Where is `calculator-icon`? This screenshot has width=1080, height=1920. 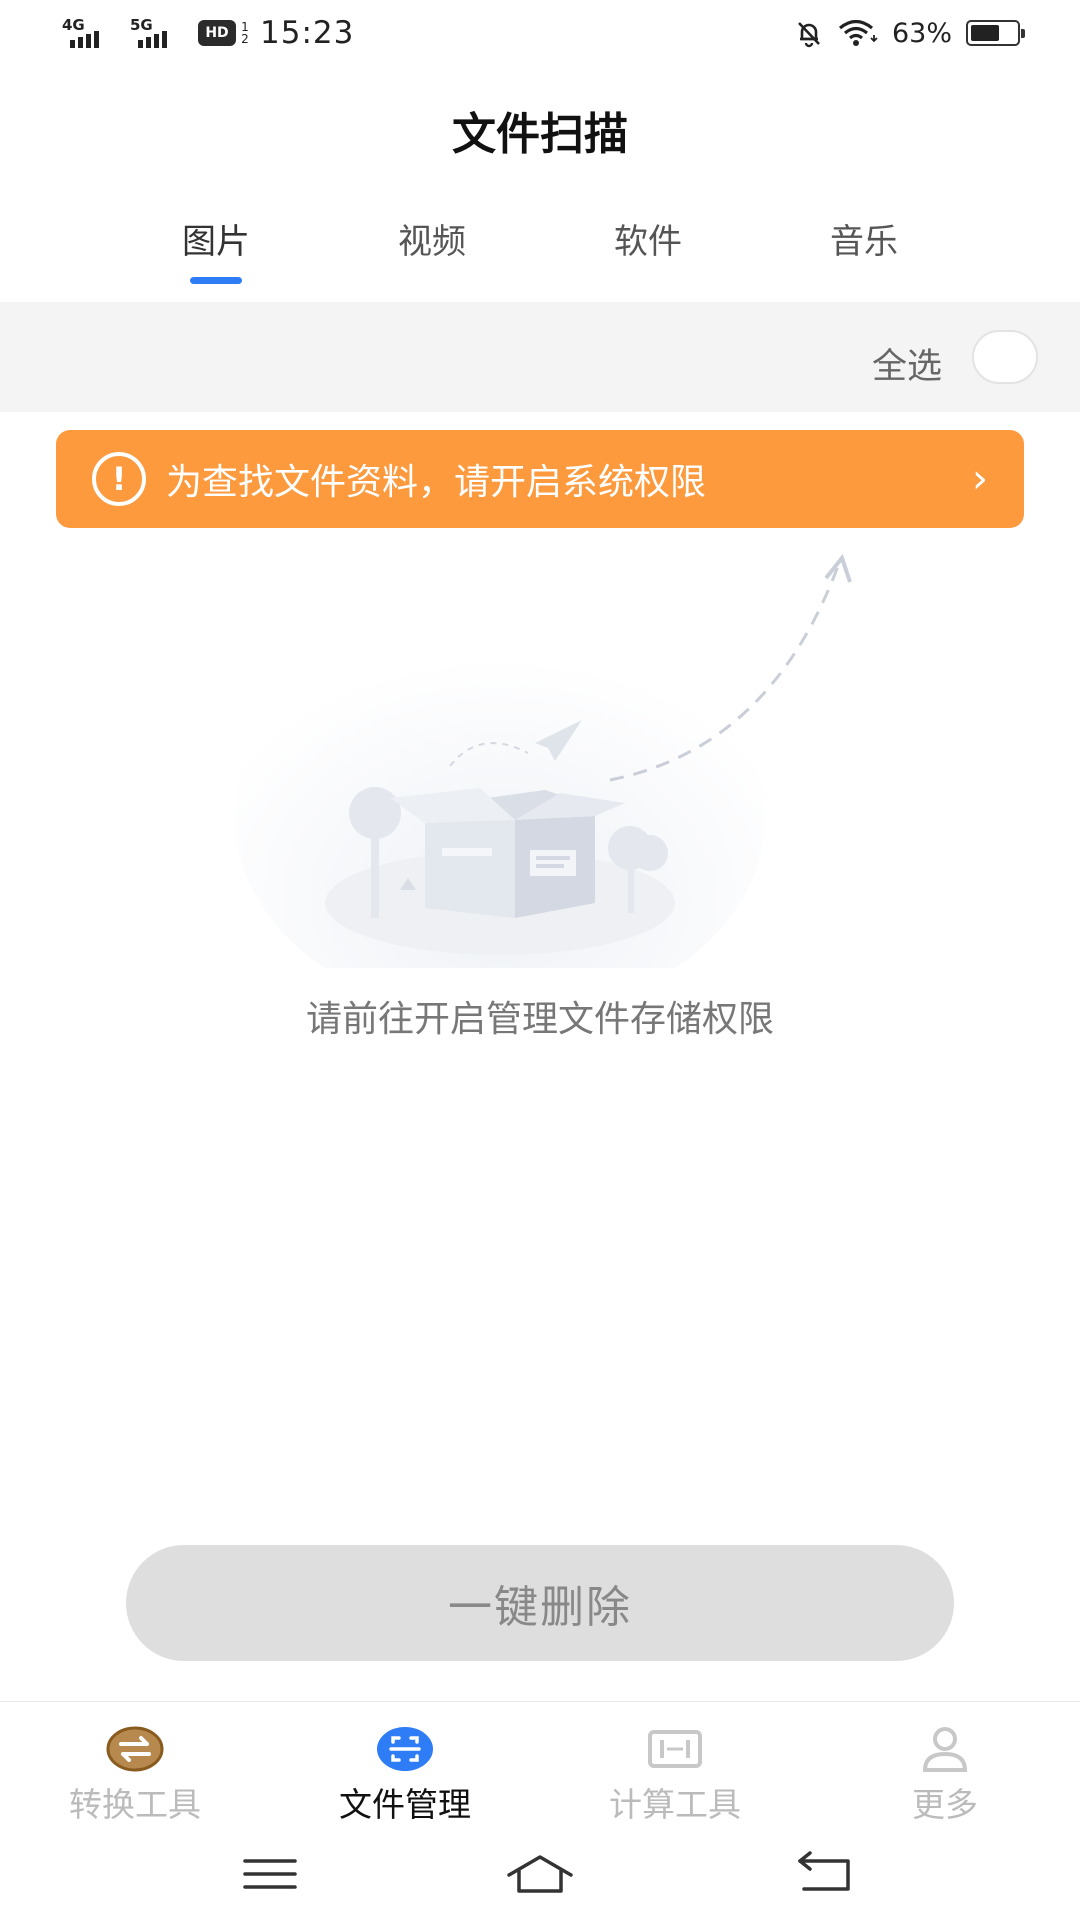 calculator-icon is located at coordinates (675, 1749).